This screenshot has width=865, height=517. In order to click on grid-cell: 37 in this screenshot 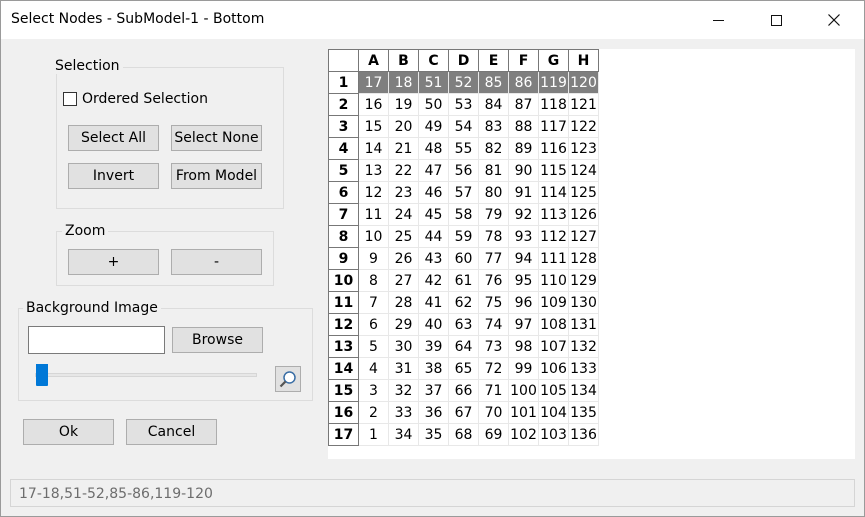, I will do `click(433, 390)`.